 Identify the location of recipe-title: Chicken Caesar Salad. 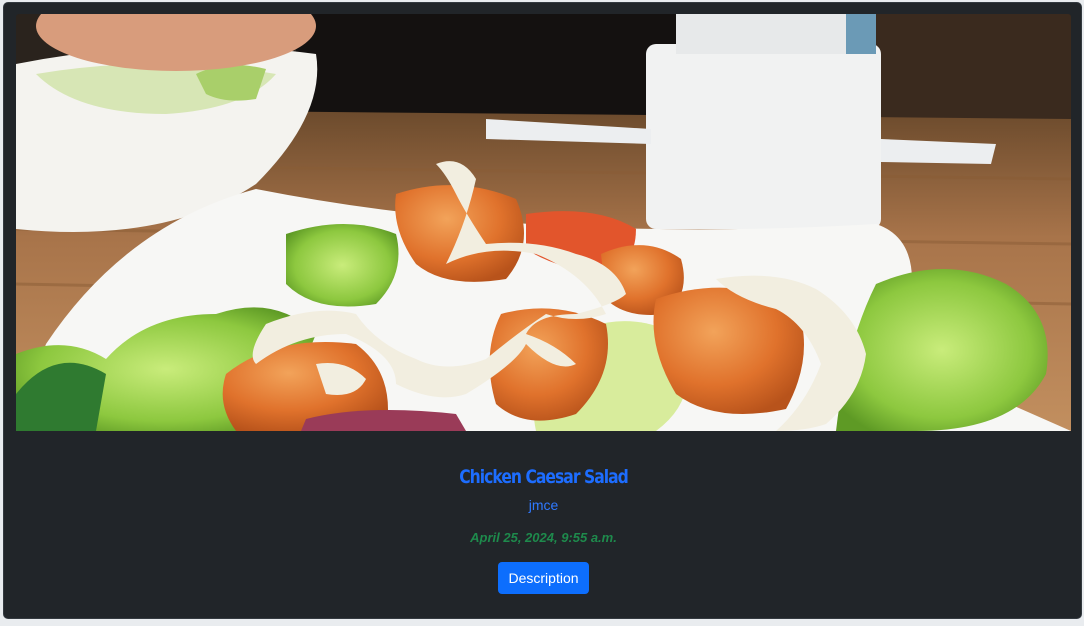
(543, 477).